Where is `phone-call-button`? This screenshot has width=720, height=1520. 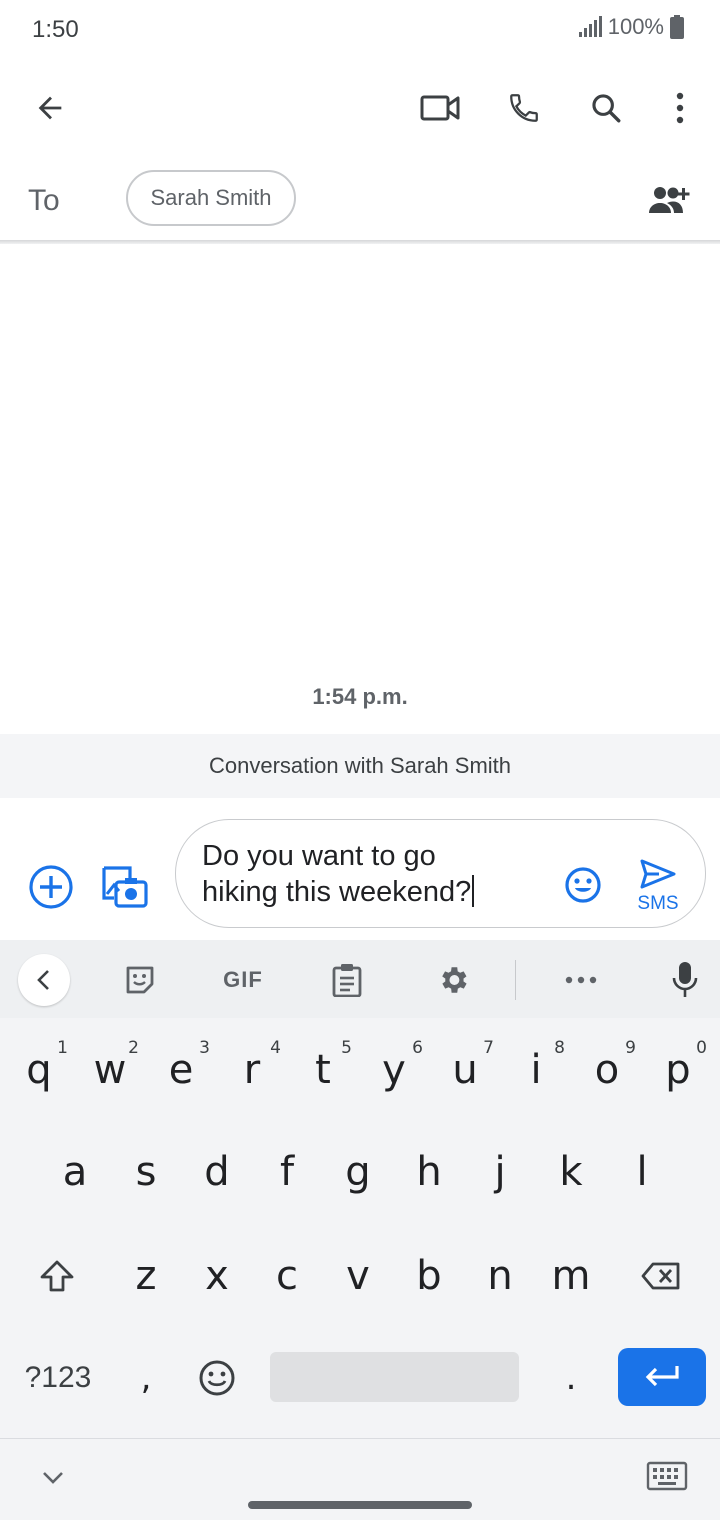
phone-call-button is located at coordinates (524, 108).